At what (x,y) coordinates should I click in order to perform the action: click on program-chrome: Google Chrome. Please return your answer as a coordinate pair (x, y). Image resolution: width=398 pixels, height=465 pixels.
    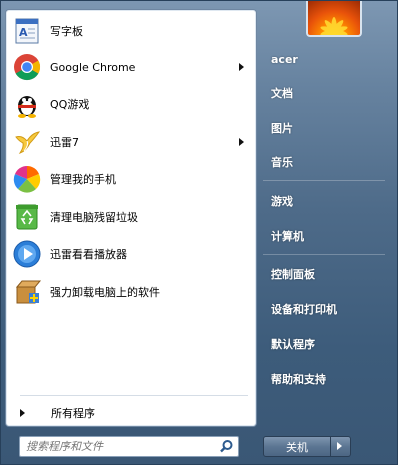
    Looking at the image, I should click on (131, 67).